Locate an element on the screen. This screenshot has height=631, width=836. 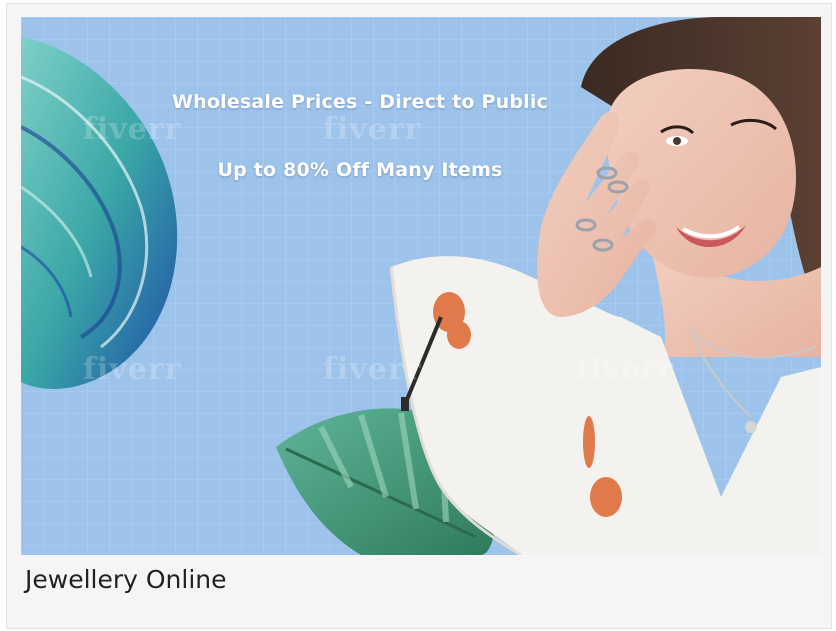
card-title: Jewellery Online is located at coordinates (126, 579).